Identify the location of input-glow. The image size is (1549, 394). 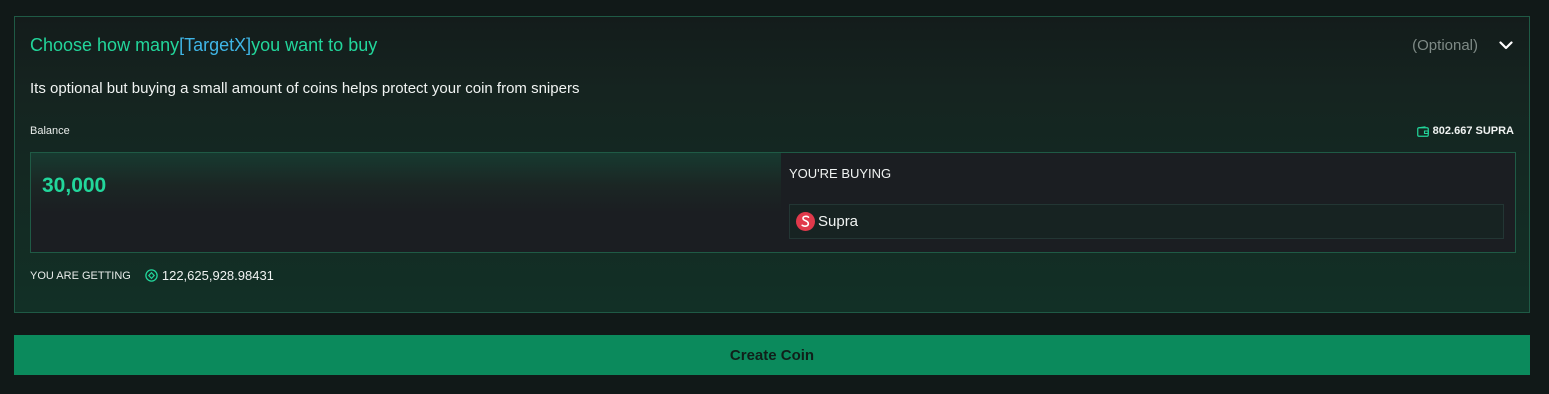
(406, 183).